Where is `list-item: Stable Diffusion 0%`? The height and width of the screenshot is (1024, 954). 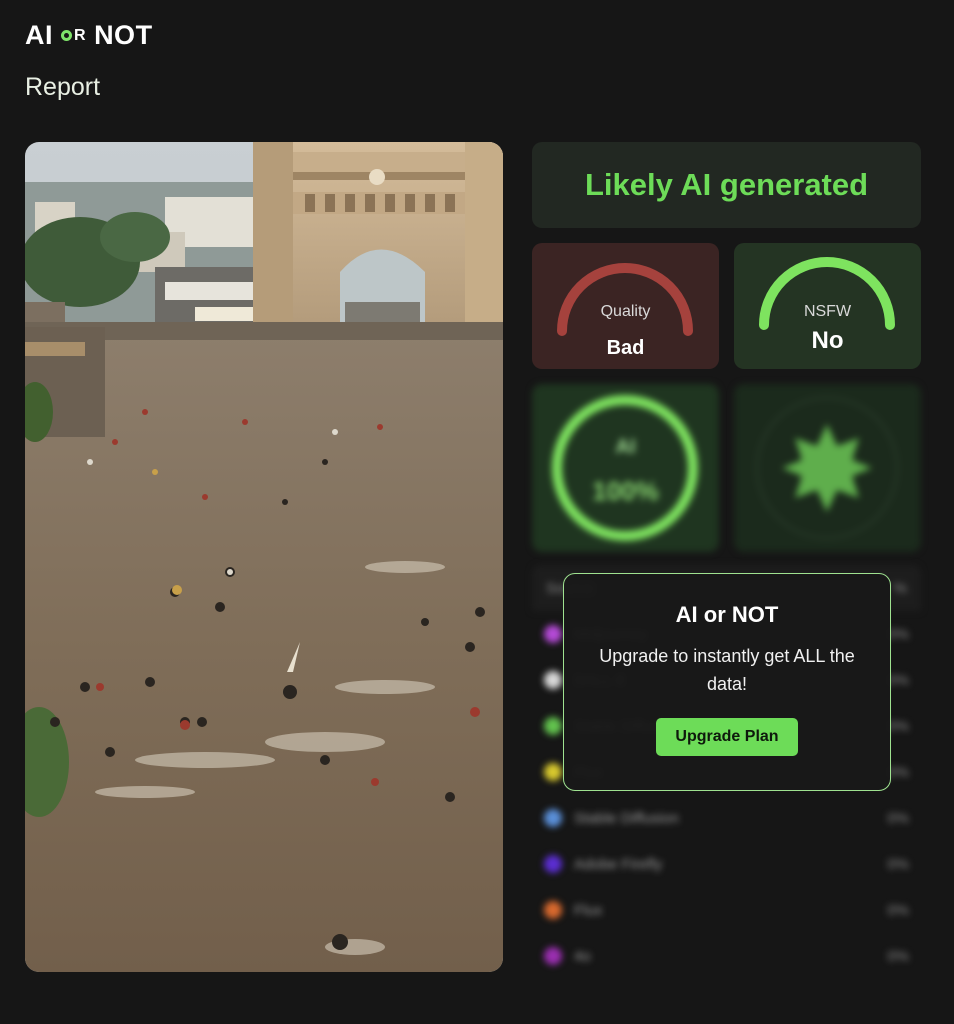
list-item: Stable Diffusion 0% is located at coordinates (726, 818).